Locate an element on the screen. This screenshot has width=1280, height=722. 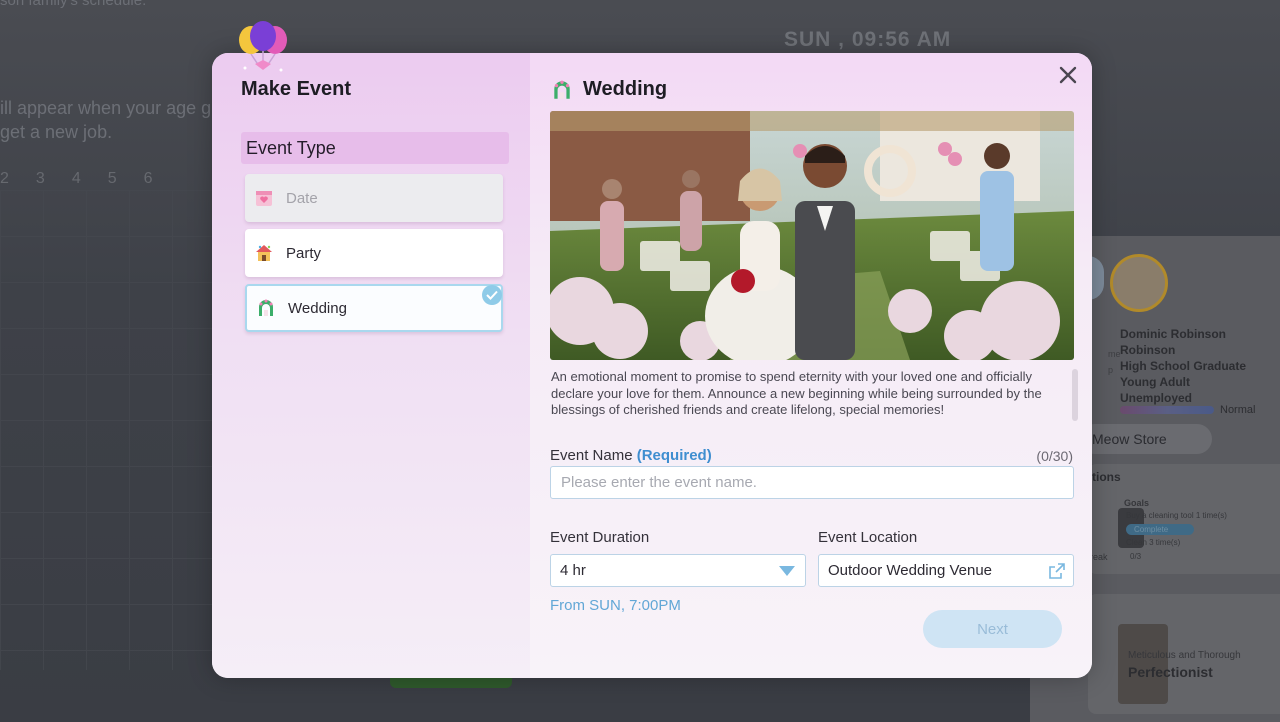
event-title: Wedding is located at coordinates (625, 89).